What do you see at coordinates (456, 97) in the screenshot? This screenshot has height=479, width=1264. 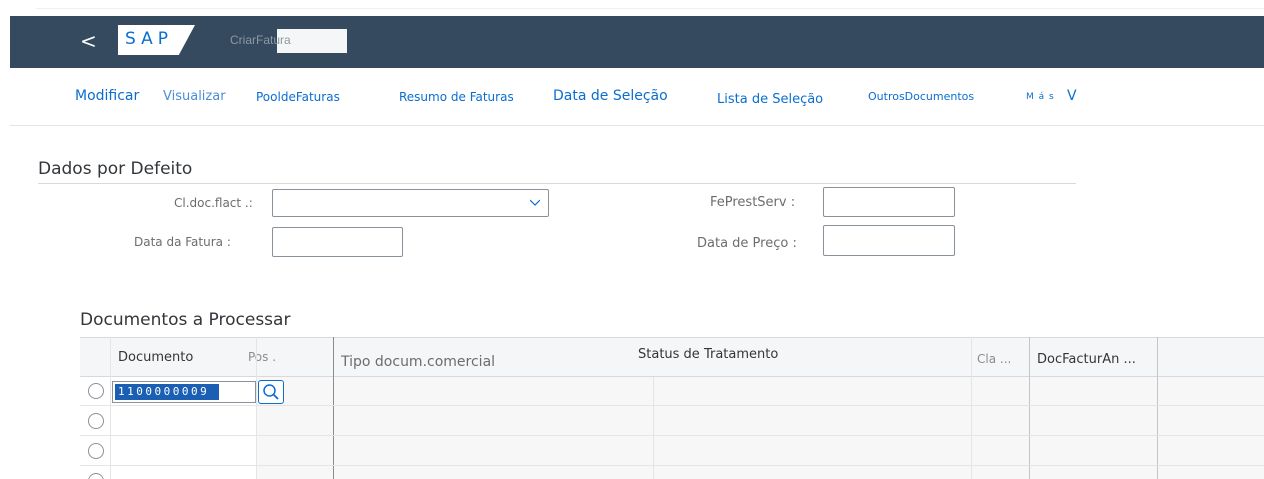 I see `invoice-summary-button: Resumo de Faturas` at bounding box center [456, 97].